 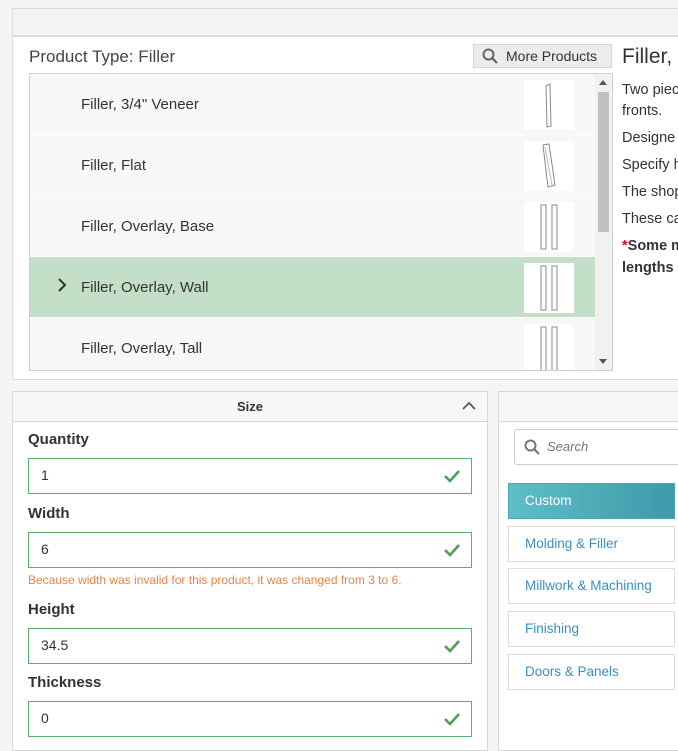 What do you see at coordinates (51, 609) in the screenshot?
I see `height-label: Height` at bounding box center [51, 609].